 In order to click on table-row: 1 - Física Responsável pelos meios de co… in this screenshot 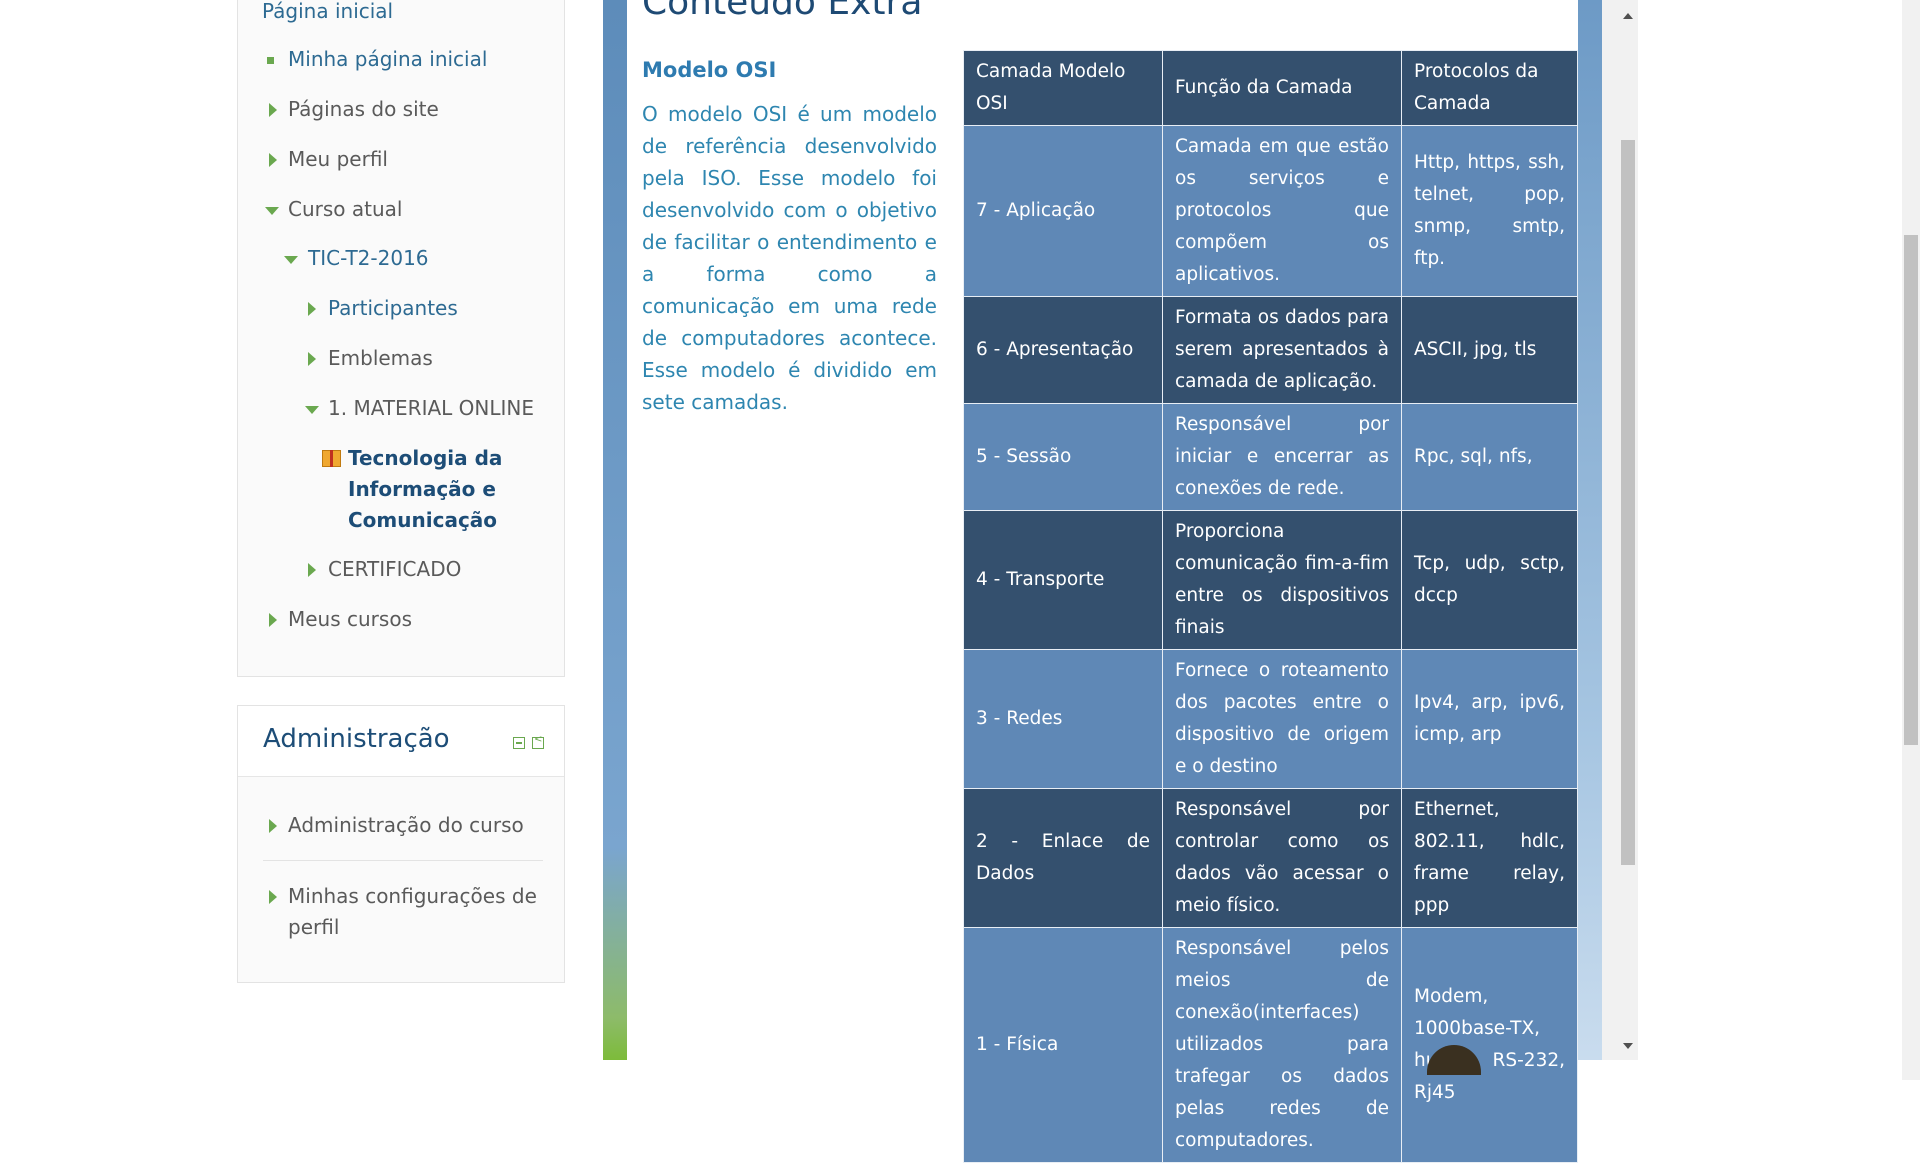, I will do `click(1270, 1045)`.